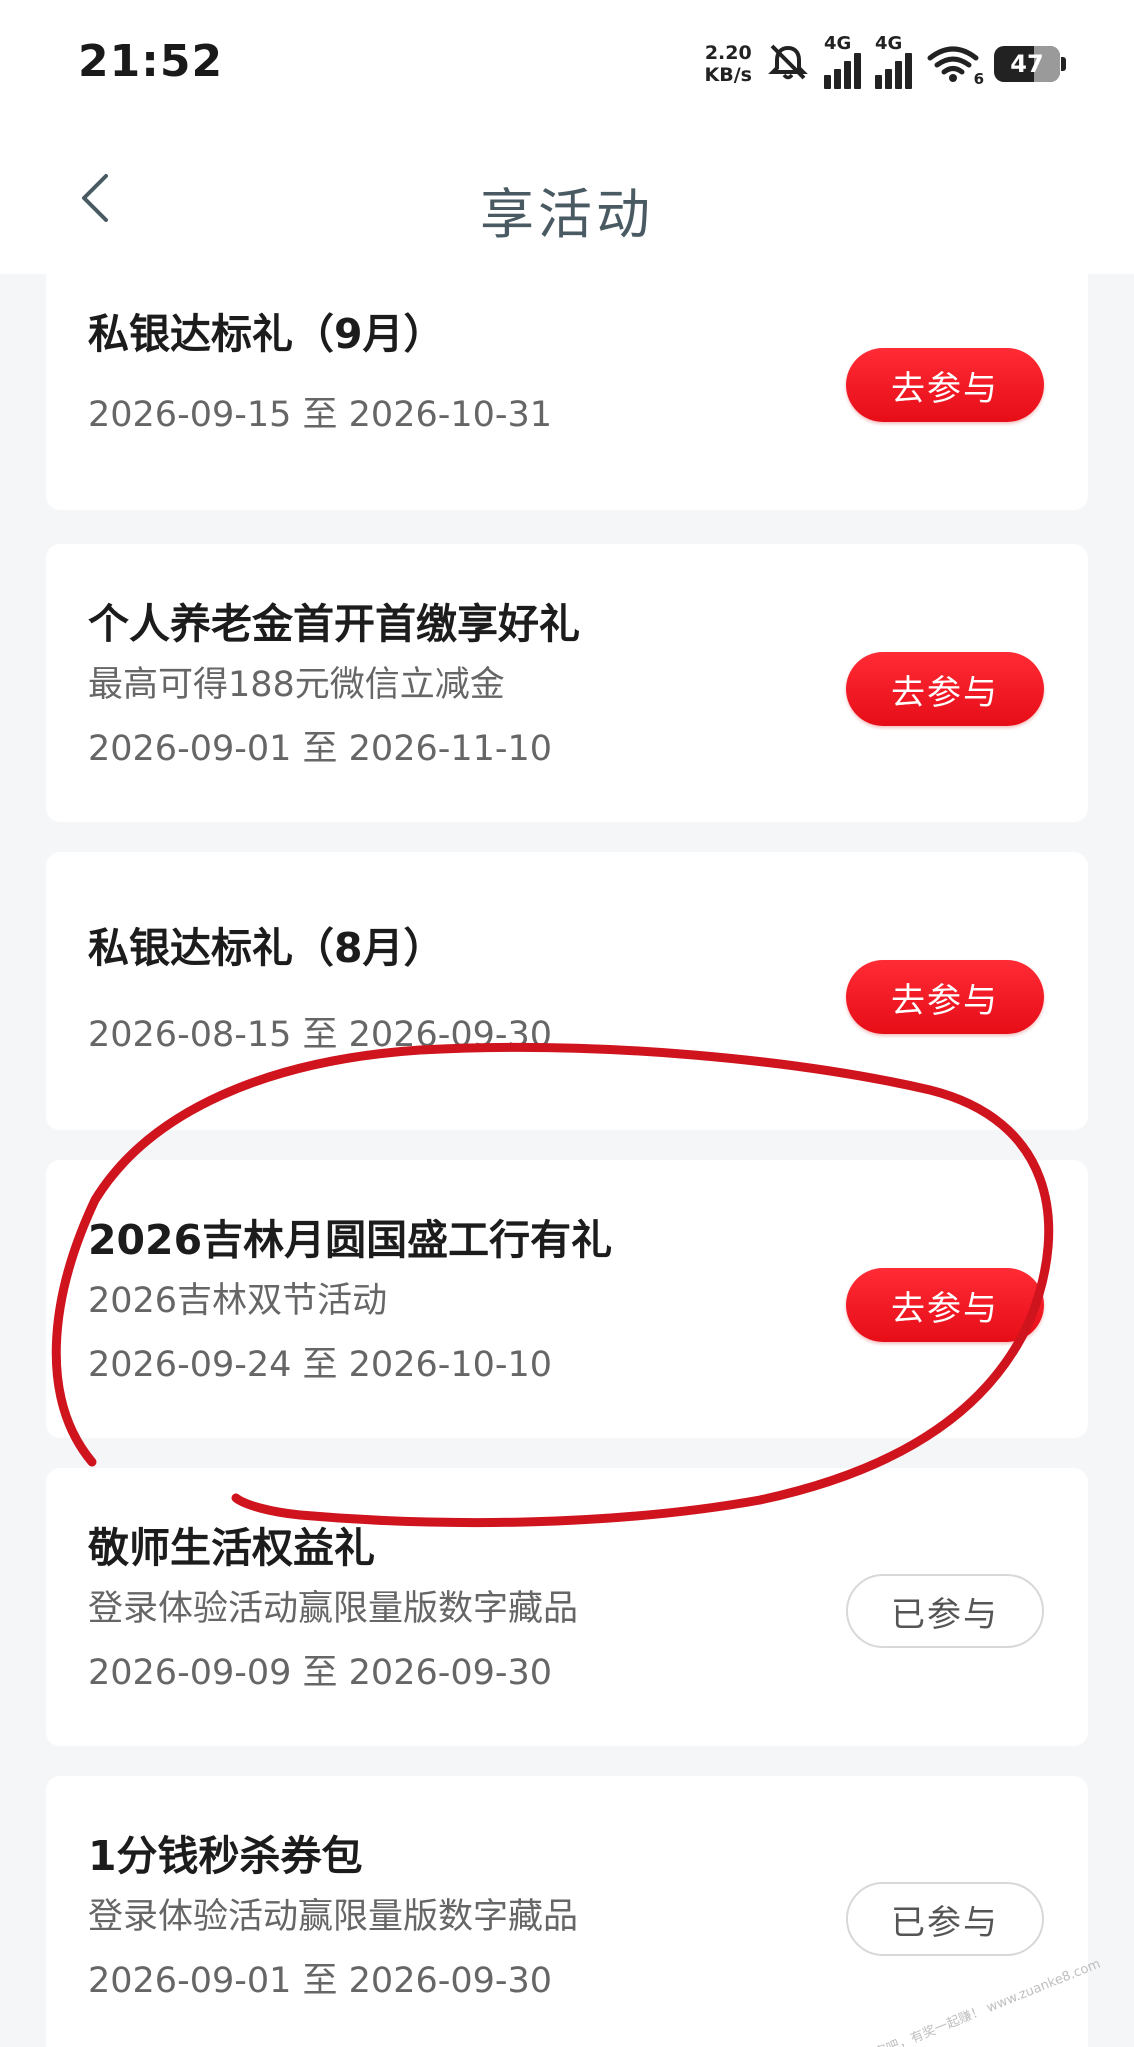  Describe the element at coordinates (567, 387) in the screenshot. I see `activity-card: 私银达标礼（9月） 2026-09-15 至 2026-10-31 去参与` at that location.